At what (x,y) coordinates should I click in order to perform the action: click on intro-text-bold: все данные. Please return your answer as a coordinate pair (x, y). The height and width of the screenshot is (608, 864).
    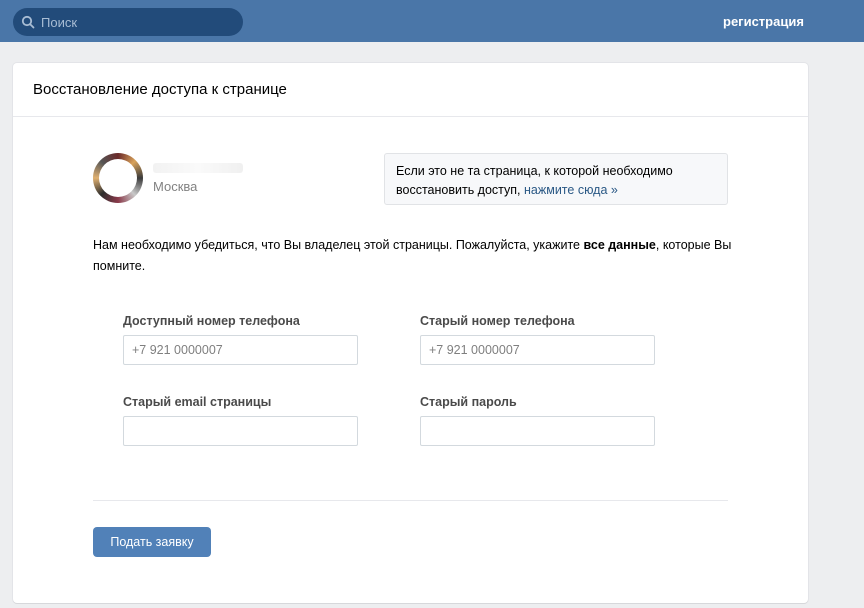
    Looking at the image, I should click on (619, 245).